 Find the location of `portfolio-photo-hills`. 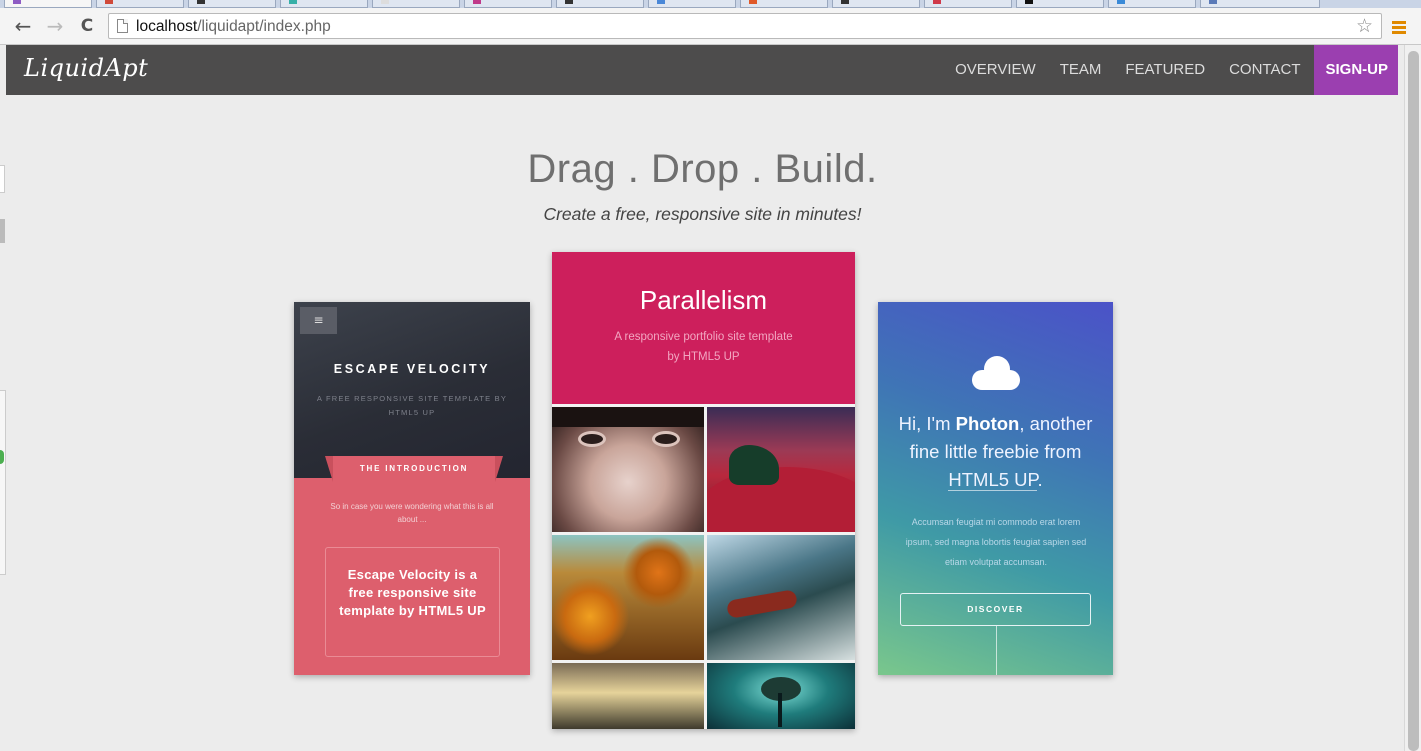

portfolio-photo-hills is located at coordinates (781, 469).